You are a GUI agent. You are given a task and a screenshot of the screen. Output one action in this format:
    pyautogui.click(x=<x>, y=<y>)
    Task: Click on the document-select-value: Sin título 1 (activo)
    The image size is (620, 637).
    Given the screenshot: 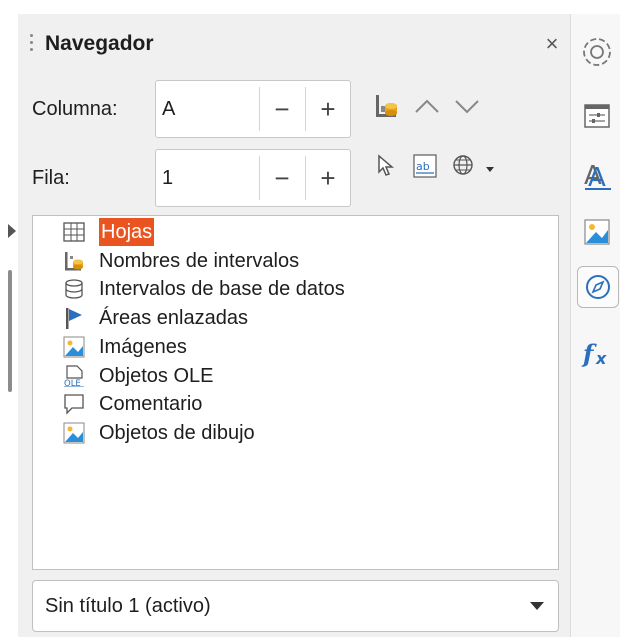 What is the action you would take?
    pyautogui.click(x=128, y=606)
    